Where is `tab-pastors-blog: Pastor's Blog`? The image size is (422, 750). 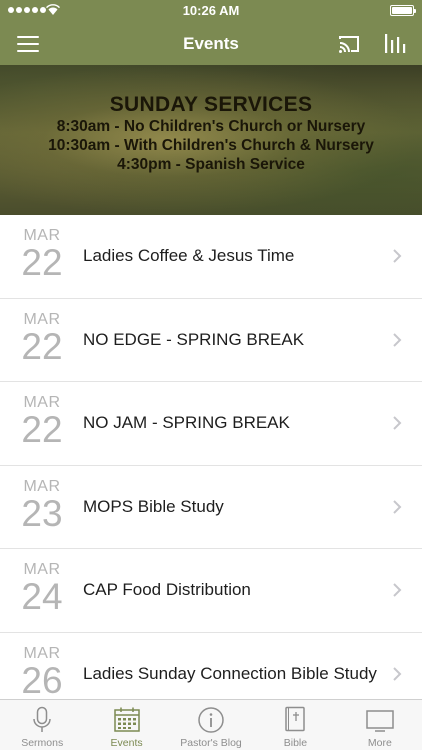
tab-pastors-blog: Pastor's Blog is located at coordinates (211, 725).